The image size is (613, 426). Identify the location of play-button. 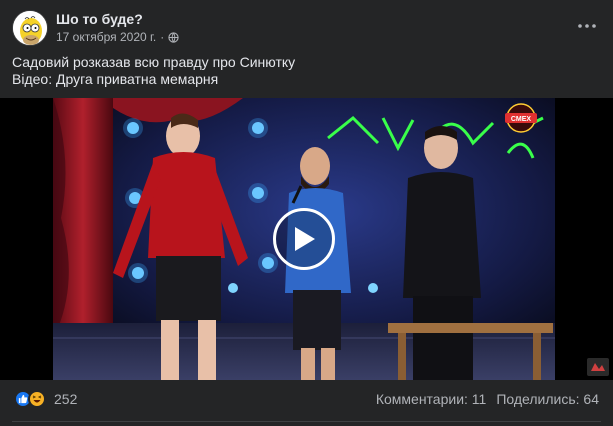
(304, 239).